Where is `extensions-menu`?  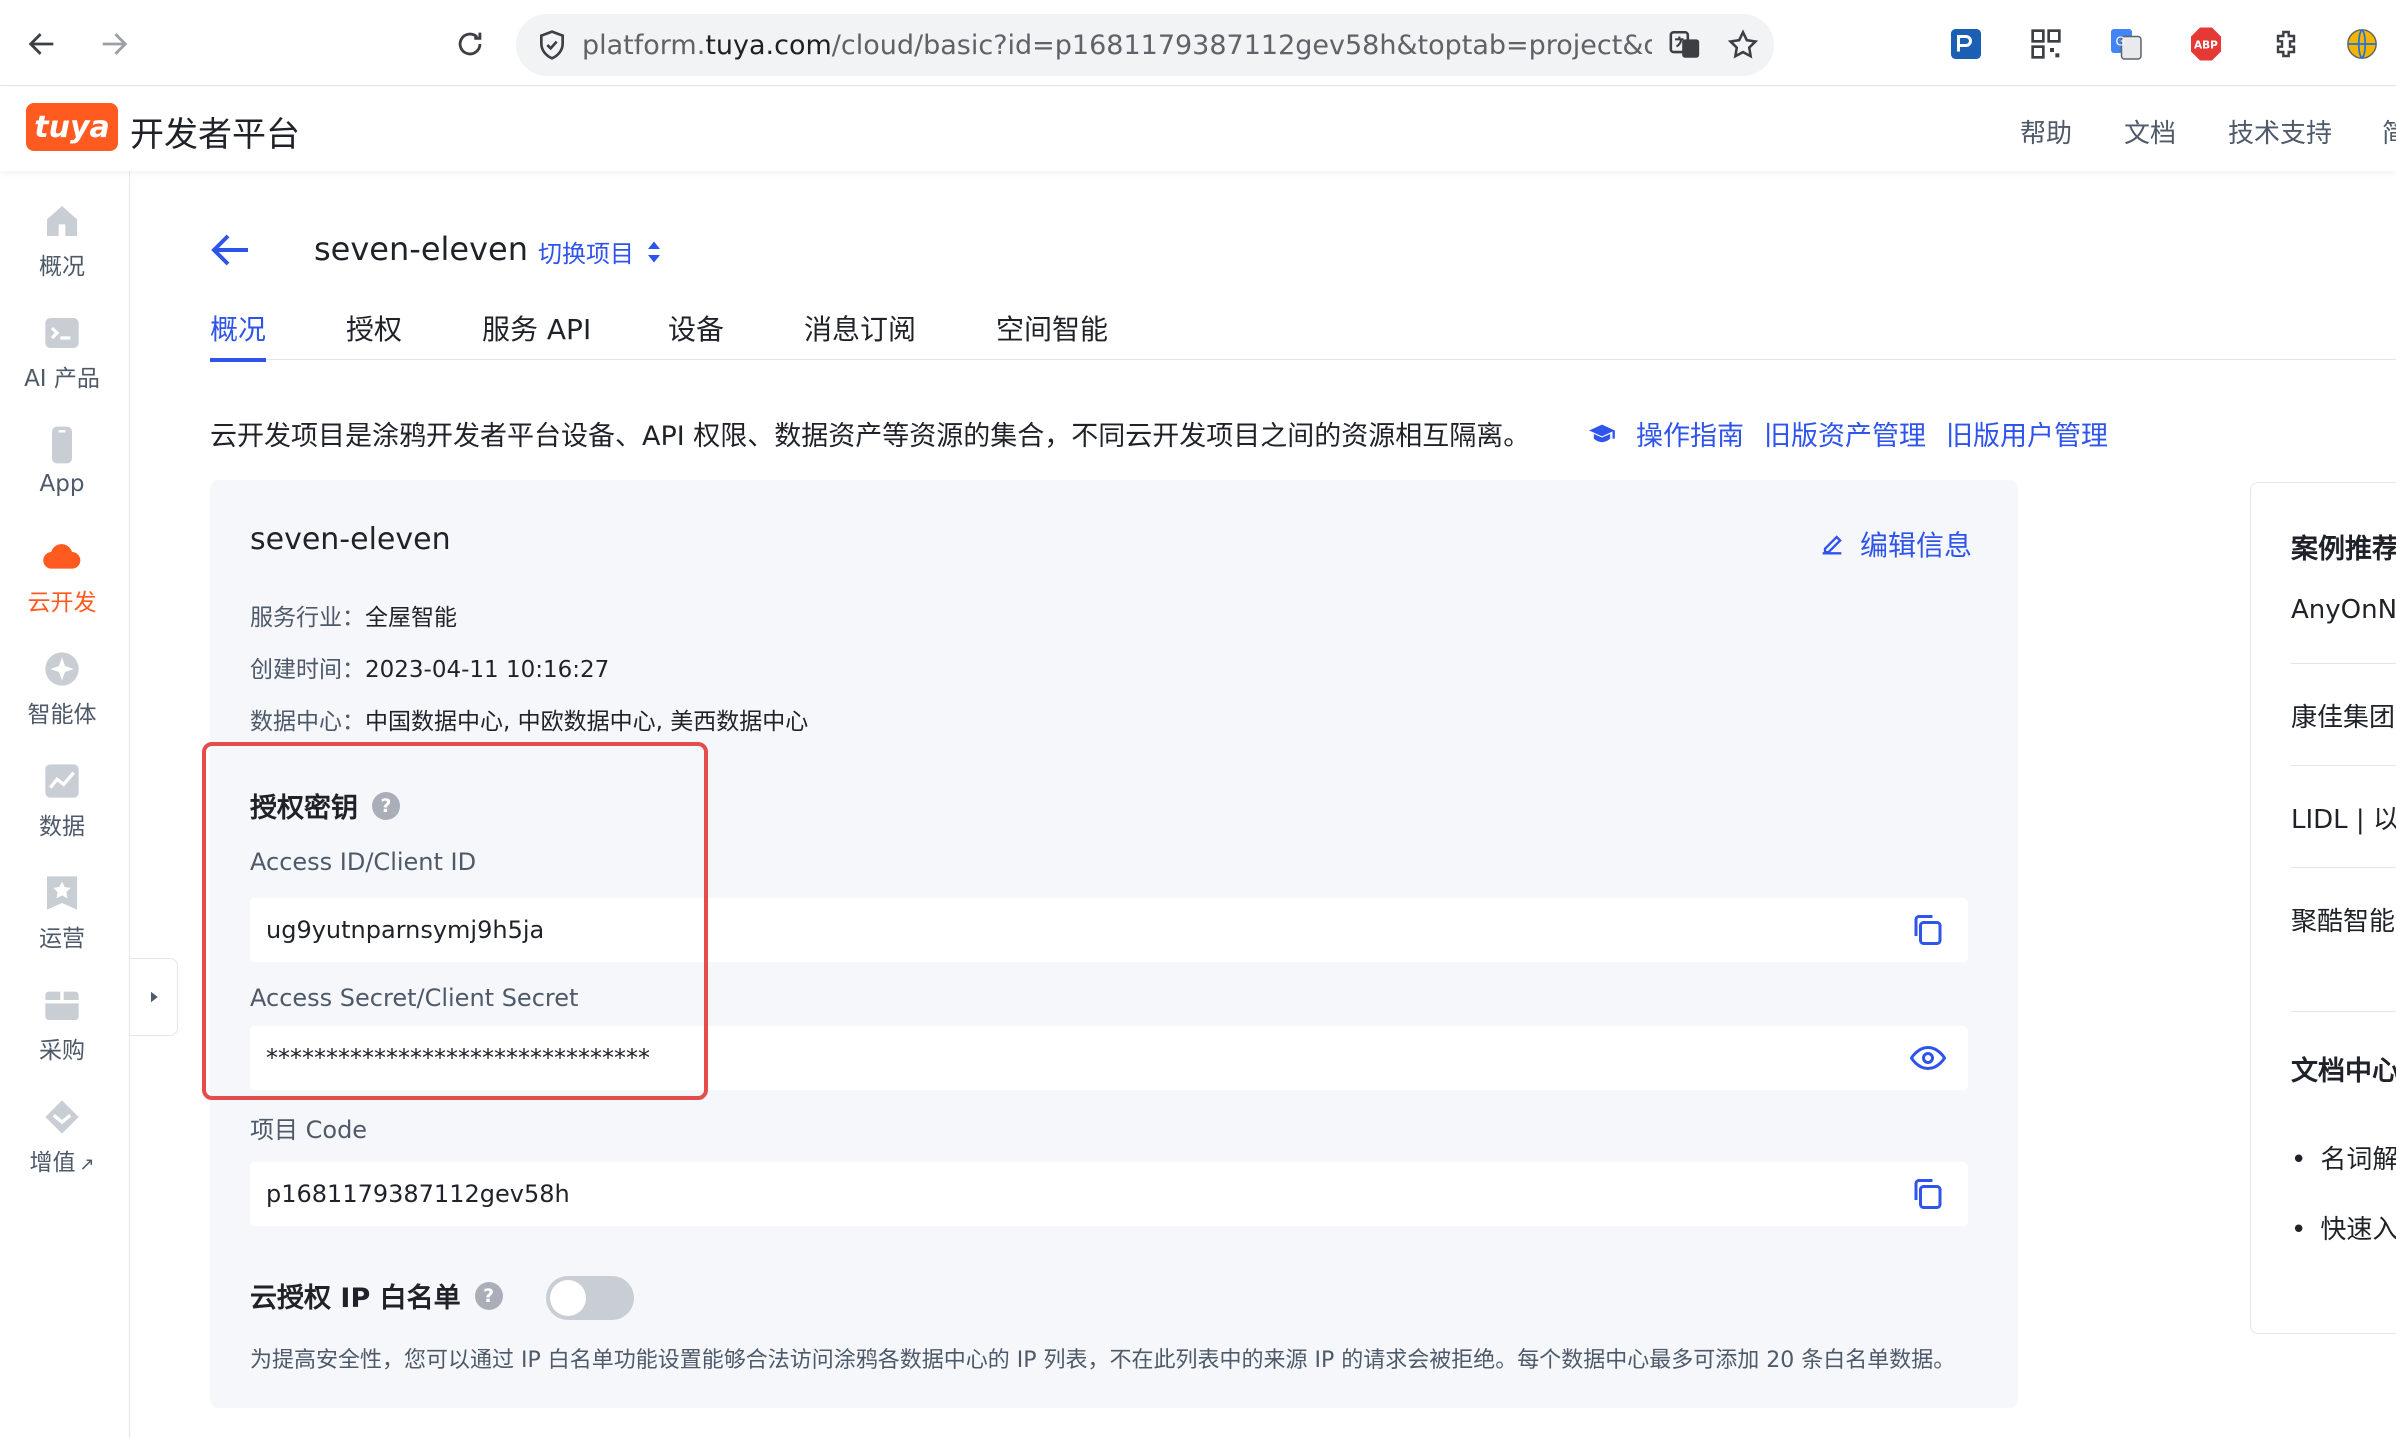 extensions-menu is located at coordinates (2286, 44).